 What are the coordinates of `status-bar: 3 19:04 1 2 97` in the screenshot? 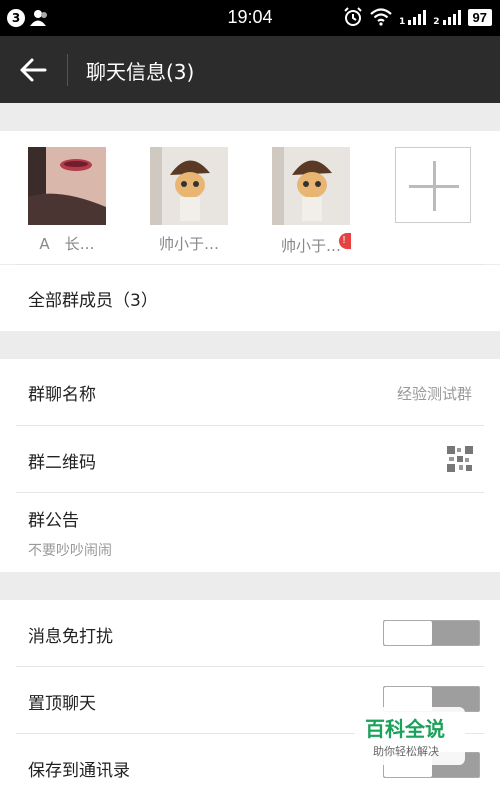 It's located at (250, 18).